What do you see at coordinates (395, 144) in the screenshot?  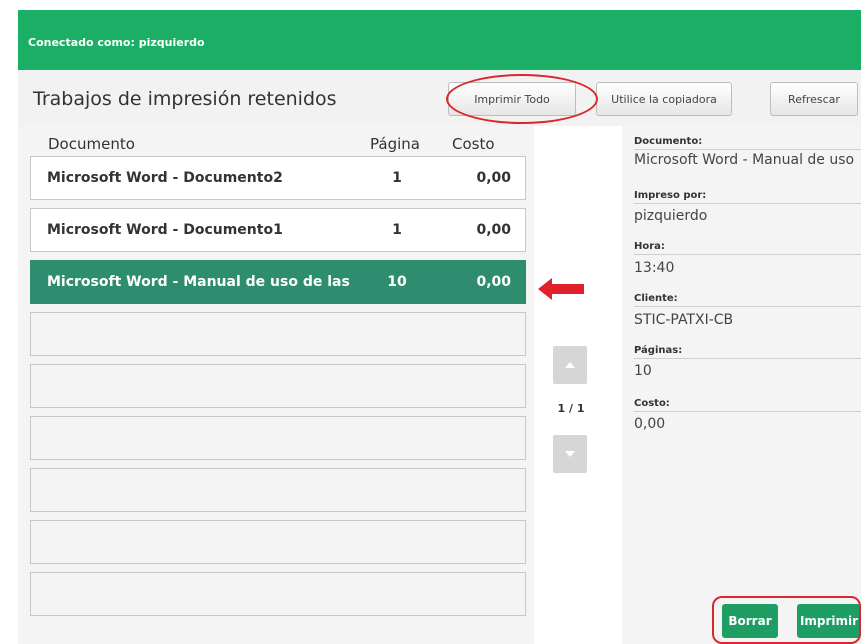 I see `column-header-pages: Página` at bounding box center [395, 144].